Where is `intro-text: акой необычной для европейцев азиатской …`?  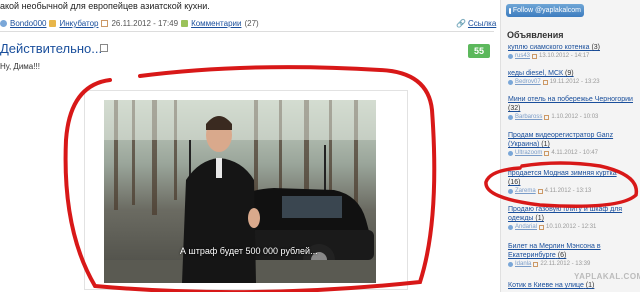 intro-text: акой необычной для европейцев азиатской … is located at coordinates (105, 6).